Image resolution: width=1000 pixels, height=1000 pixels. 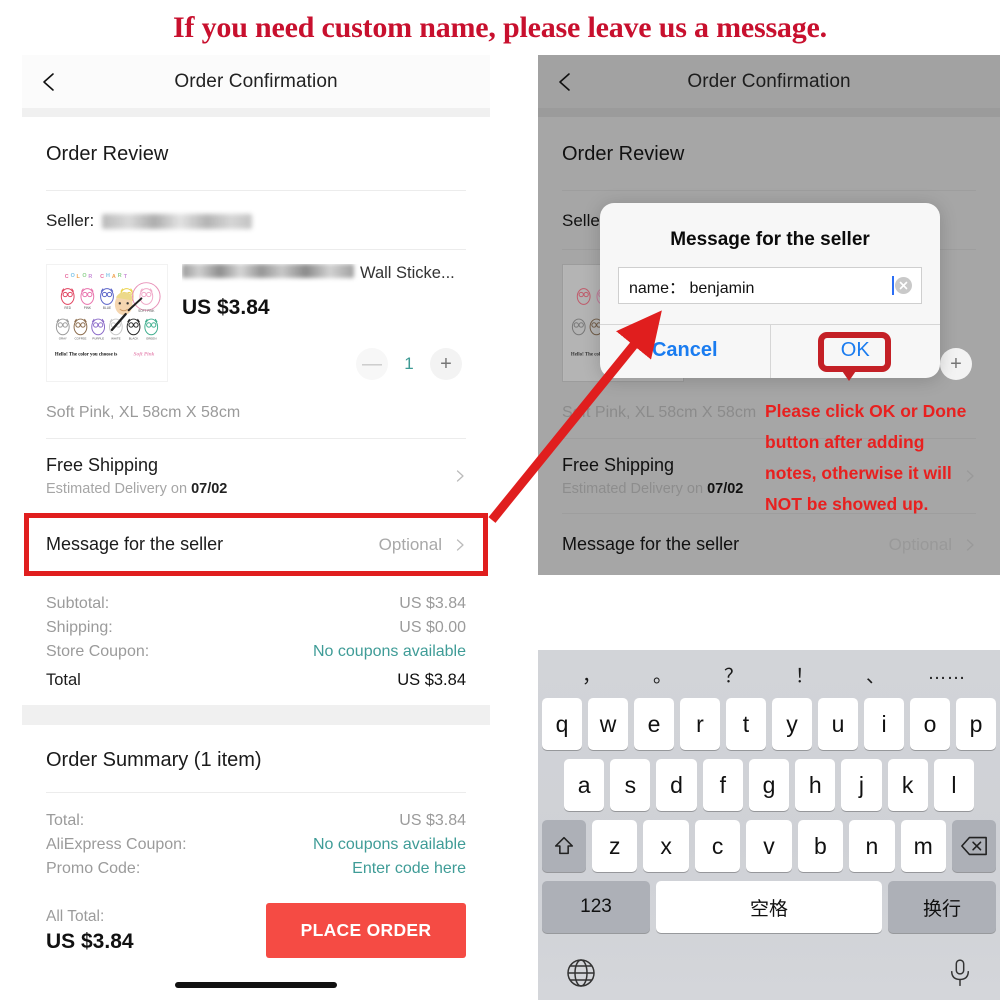 What do you see at coordinates (581, 973) in the screenshot?
I see `globe-icon` at bounding box center [581, 973].